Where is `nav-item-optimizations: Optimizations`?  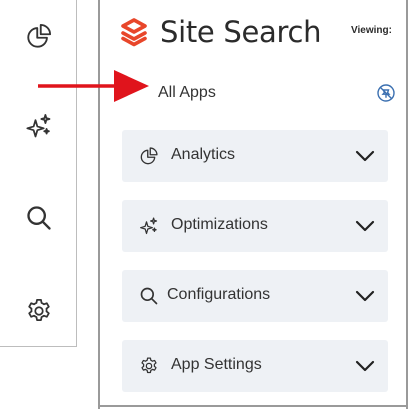
nav-item-optimizations: Optimizations is located at coordinates (255, 226).